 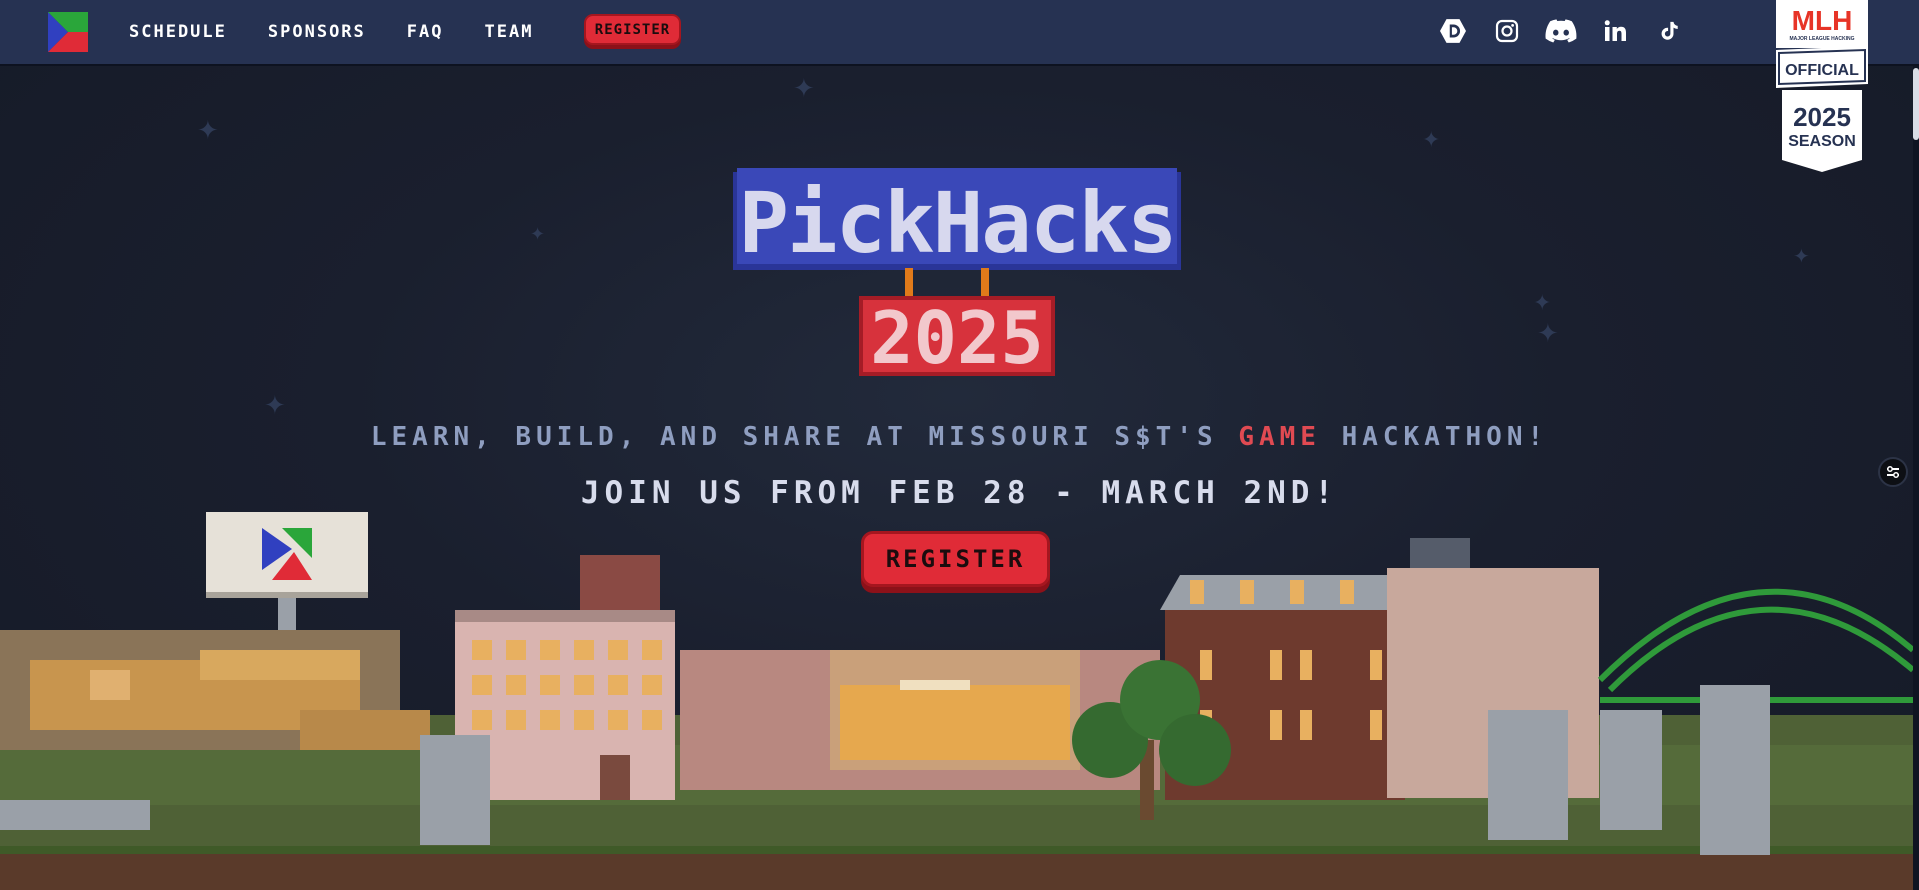 What do you see at coordinates (1822, 20) in the screenshot?
I see `mlh-brand: MLH` at bounding box center [1822, 20].